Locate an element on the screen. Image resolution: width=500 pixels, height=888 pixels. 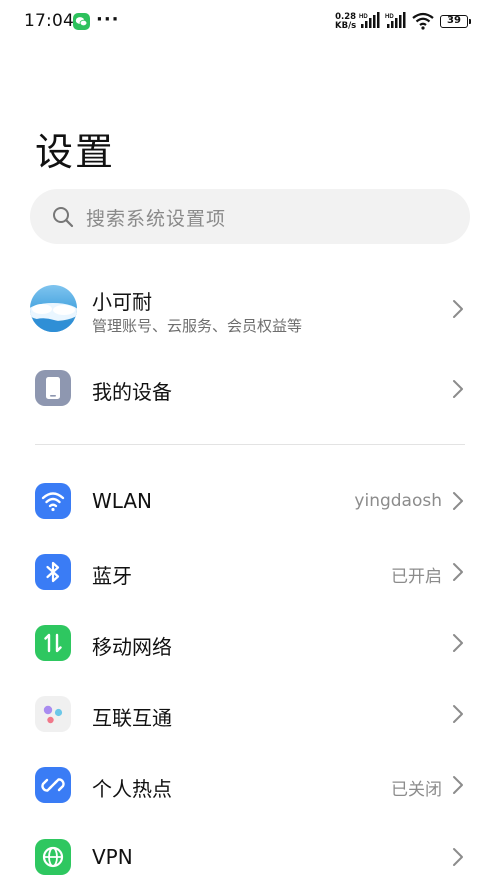
settings-item-vpn: VPN is located at coordinates (250, 854).